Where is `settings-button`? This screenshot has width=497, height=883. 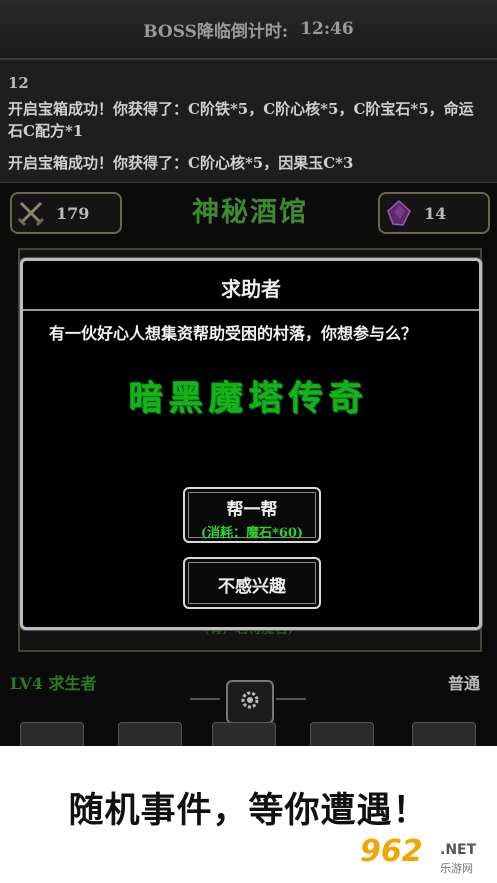 settings-button is located at coordinates (250, 702).